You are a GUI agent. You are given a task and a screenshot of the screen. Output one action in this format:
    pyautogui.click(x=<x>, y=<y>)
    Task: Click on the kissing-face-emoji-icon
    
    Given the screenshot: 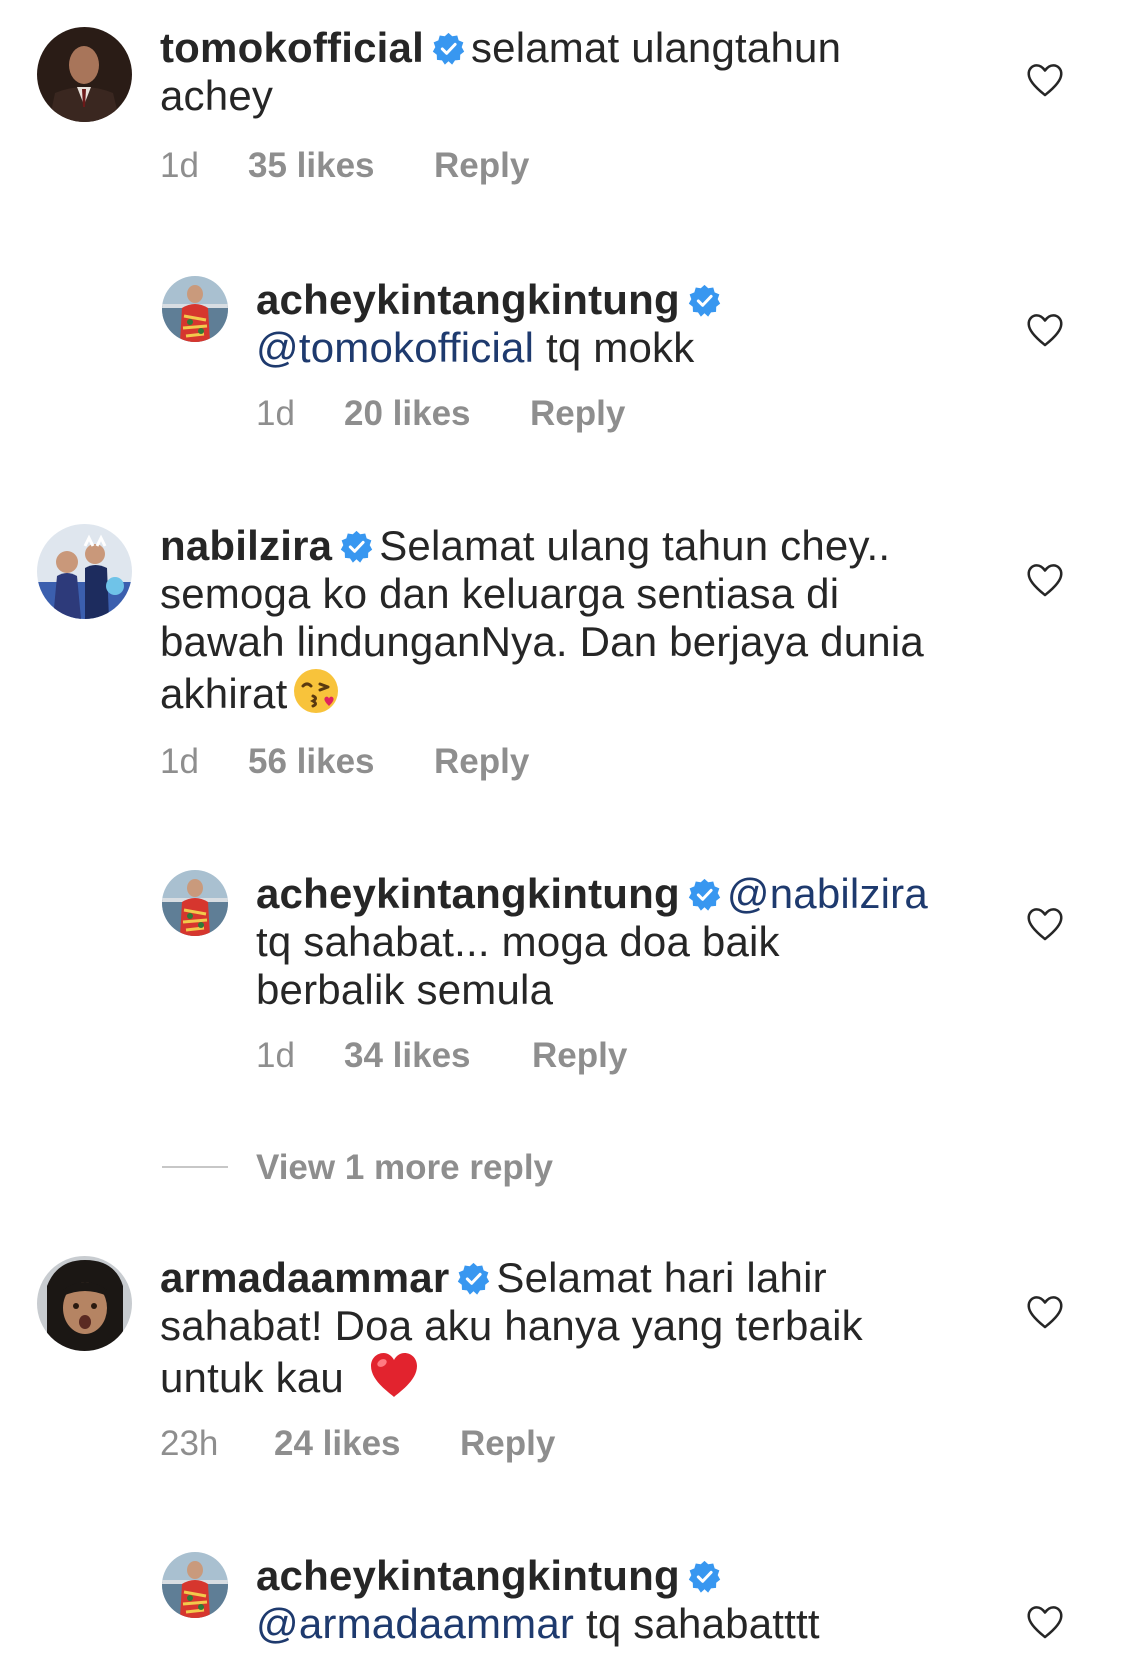 What is the action you would take?
    pyautogui.click(x=316, y=691)
    